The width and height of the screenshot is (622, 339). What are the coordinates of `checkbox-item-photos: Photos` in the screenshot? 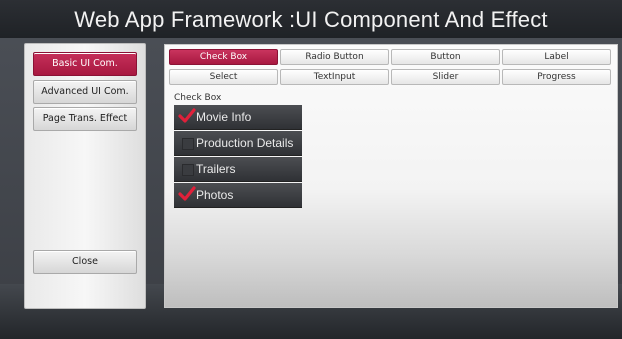 It's located at (238, 195).